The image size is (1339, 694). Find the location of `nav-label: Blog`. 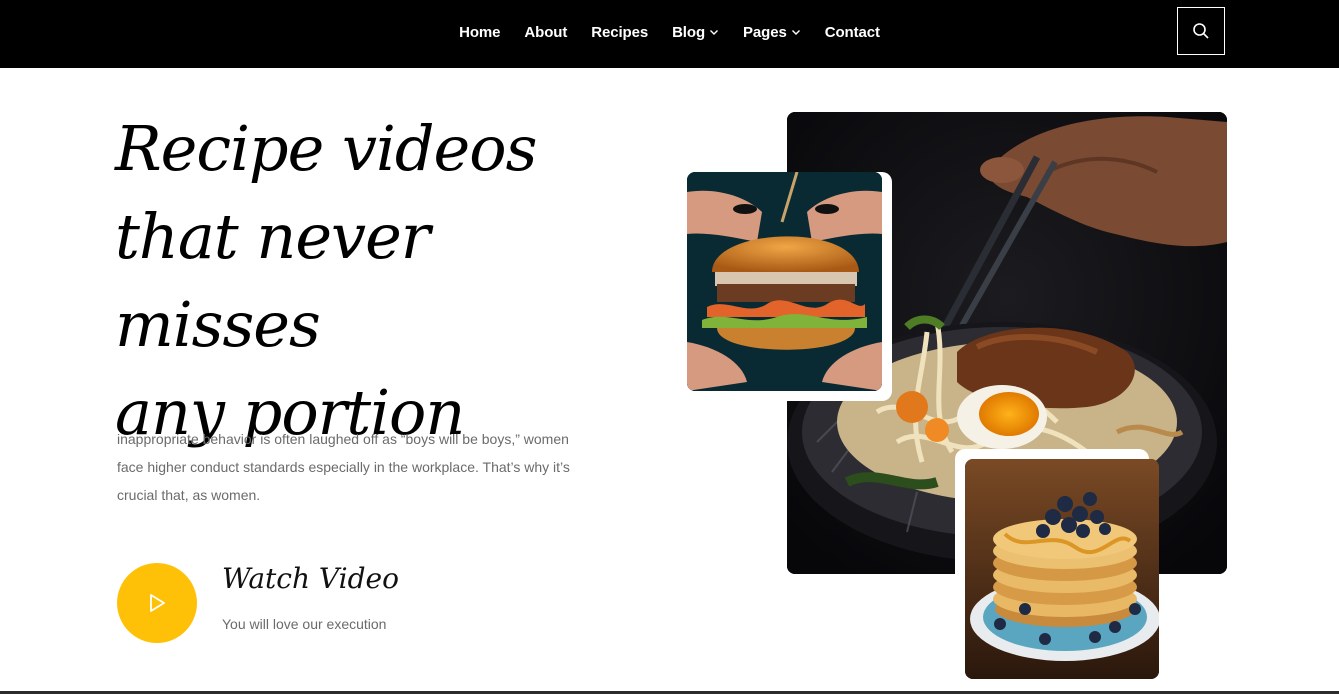

nav-label: Blog is located at coordinates (689, 32).